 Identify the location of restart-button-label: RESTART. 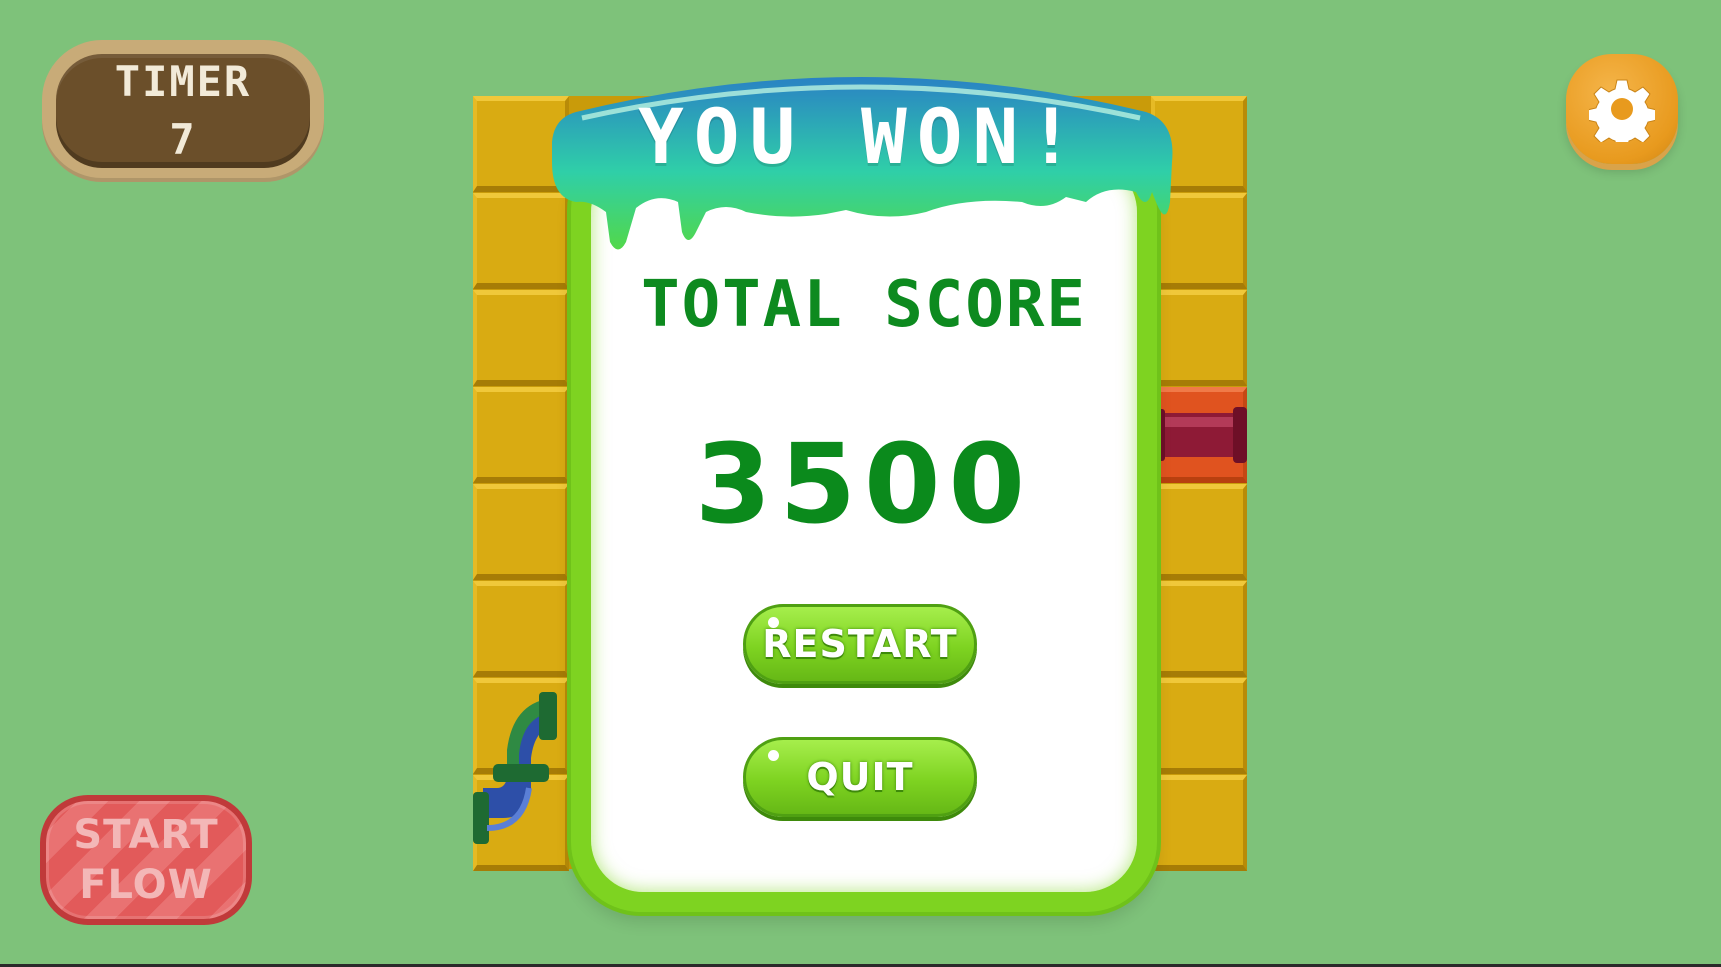
(860, 644).